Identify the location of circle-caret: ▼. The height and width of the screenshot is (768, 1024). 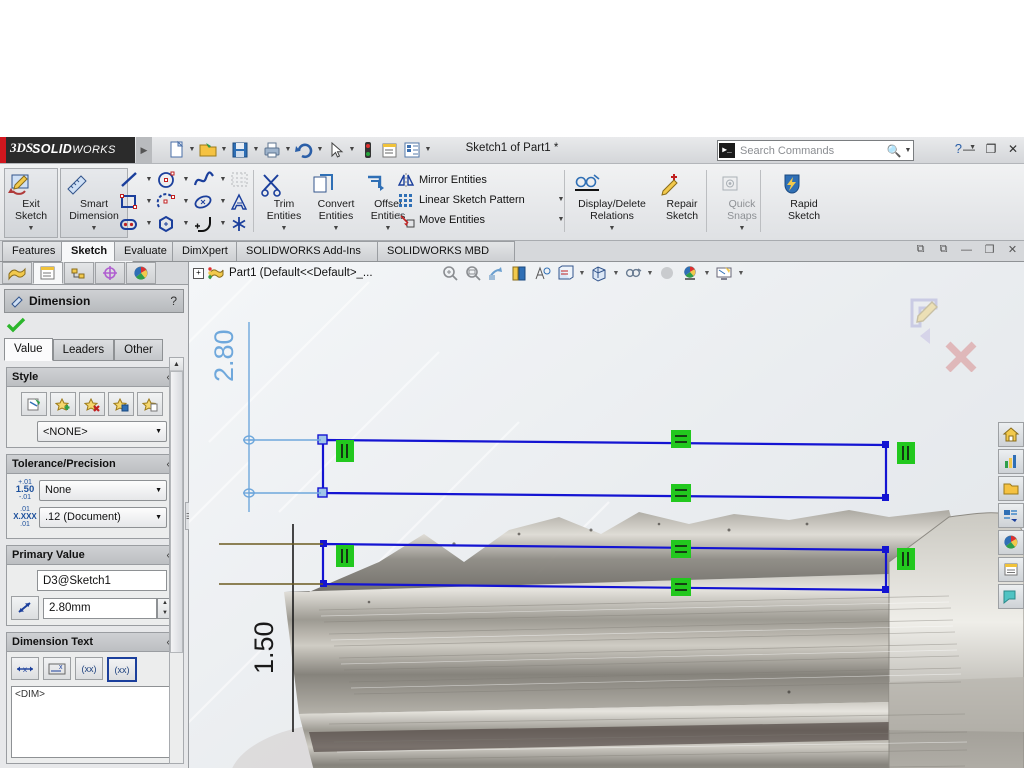
(186, 180).